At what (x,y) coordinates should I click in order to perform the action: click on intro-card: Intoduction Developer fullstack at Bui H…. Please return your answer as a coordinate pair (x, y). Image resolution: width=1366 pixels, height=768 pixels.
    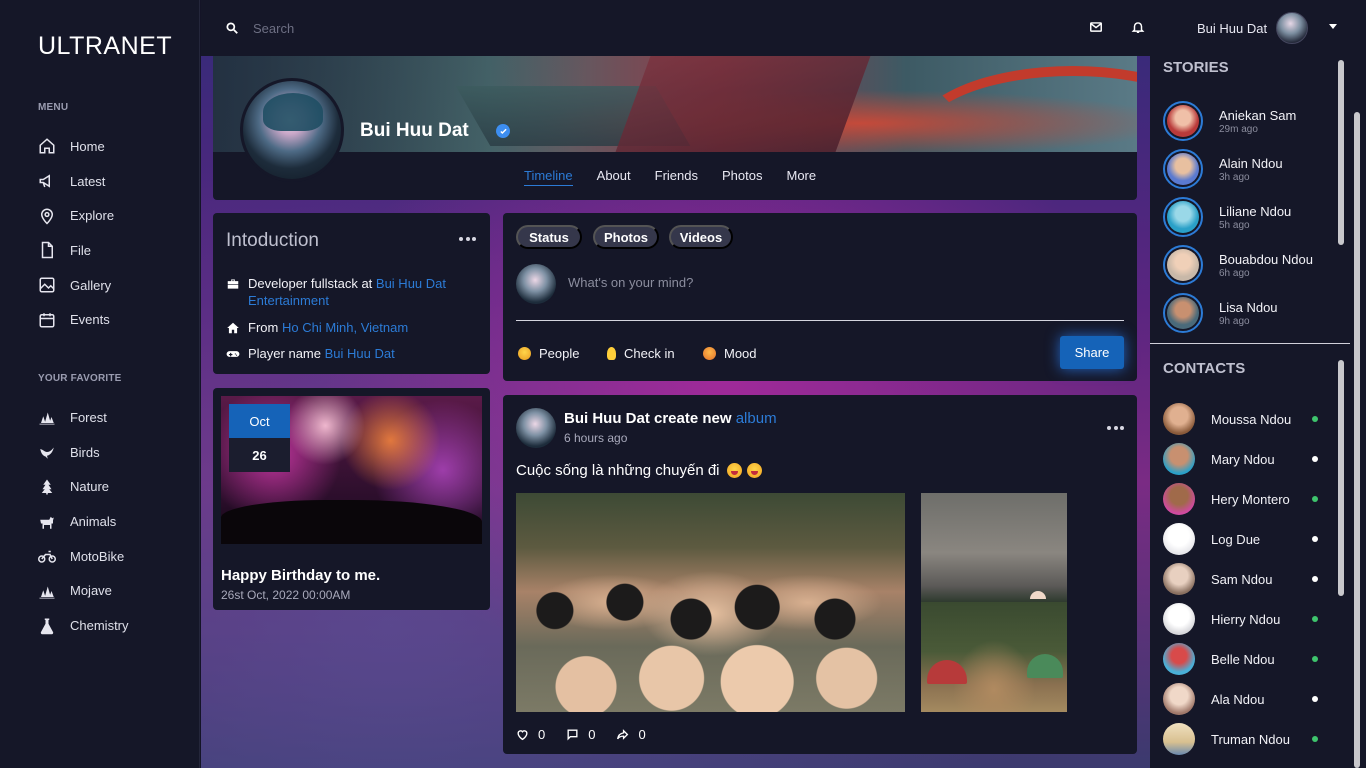
    Looking at the image, I should click on (351, 293).